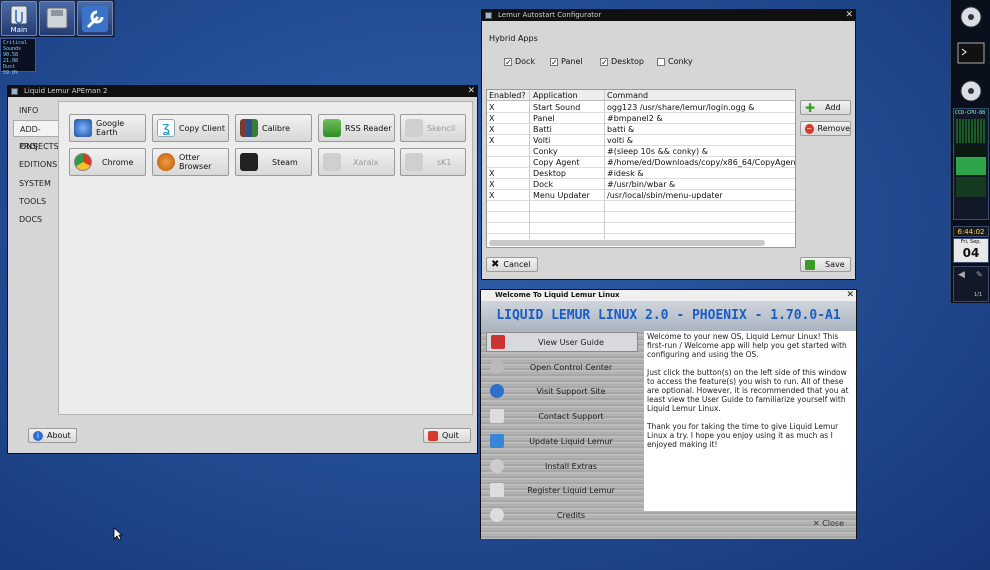 This screenshot has height=570, width=990. I want to click on column-header: Application, so click(568, 95).